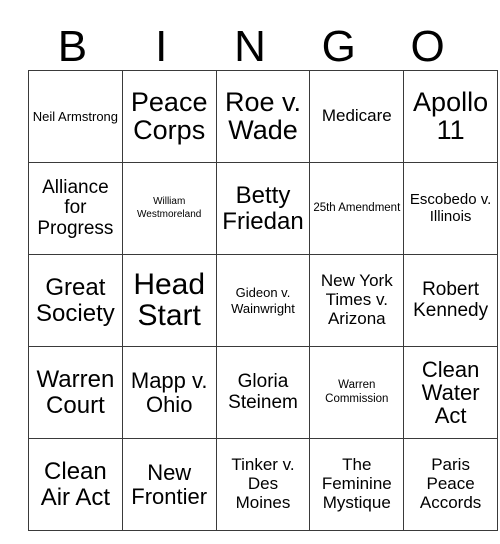 Image resolution: width=500 pixels, height=544 pixels. I want to click on bingo-cell-label: Medicare, so click(356, 116).